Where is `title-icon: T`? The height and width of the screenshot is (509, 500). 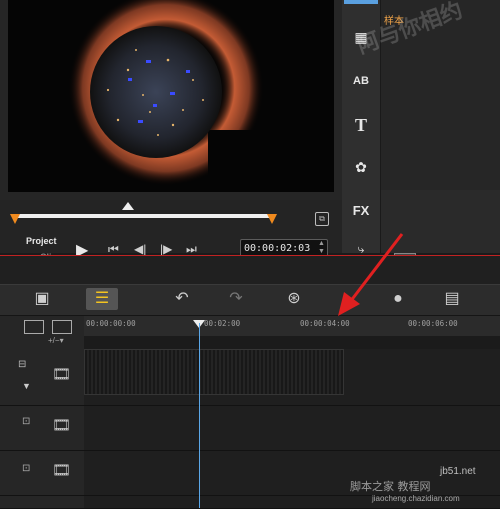 title-icon: T is located at coordinates (361, 125).